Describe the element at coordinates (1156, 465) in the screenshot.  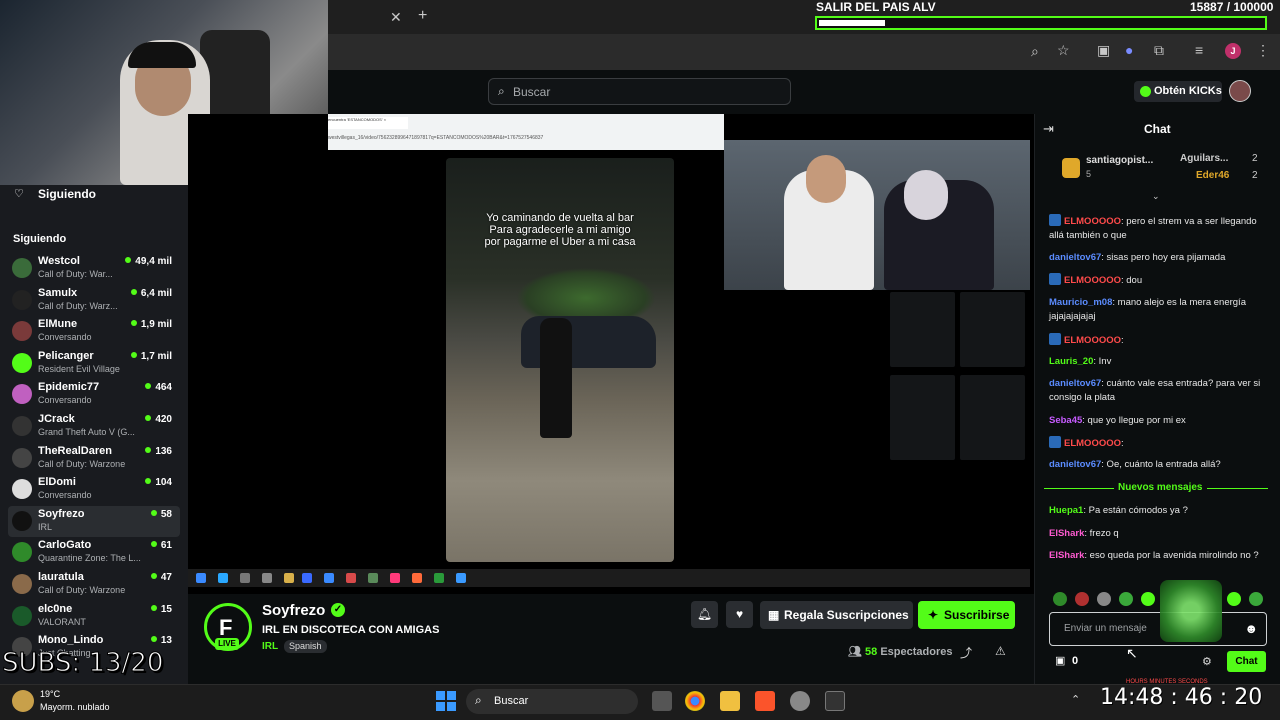
I see `chat-message: danieltov67: Oe, cuánto la entrada allá?` at that location.